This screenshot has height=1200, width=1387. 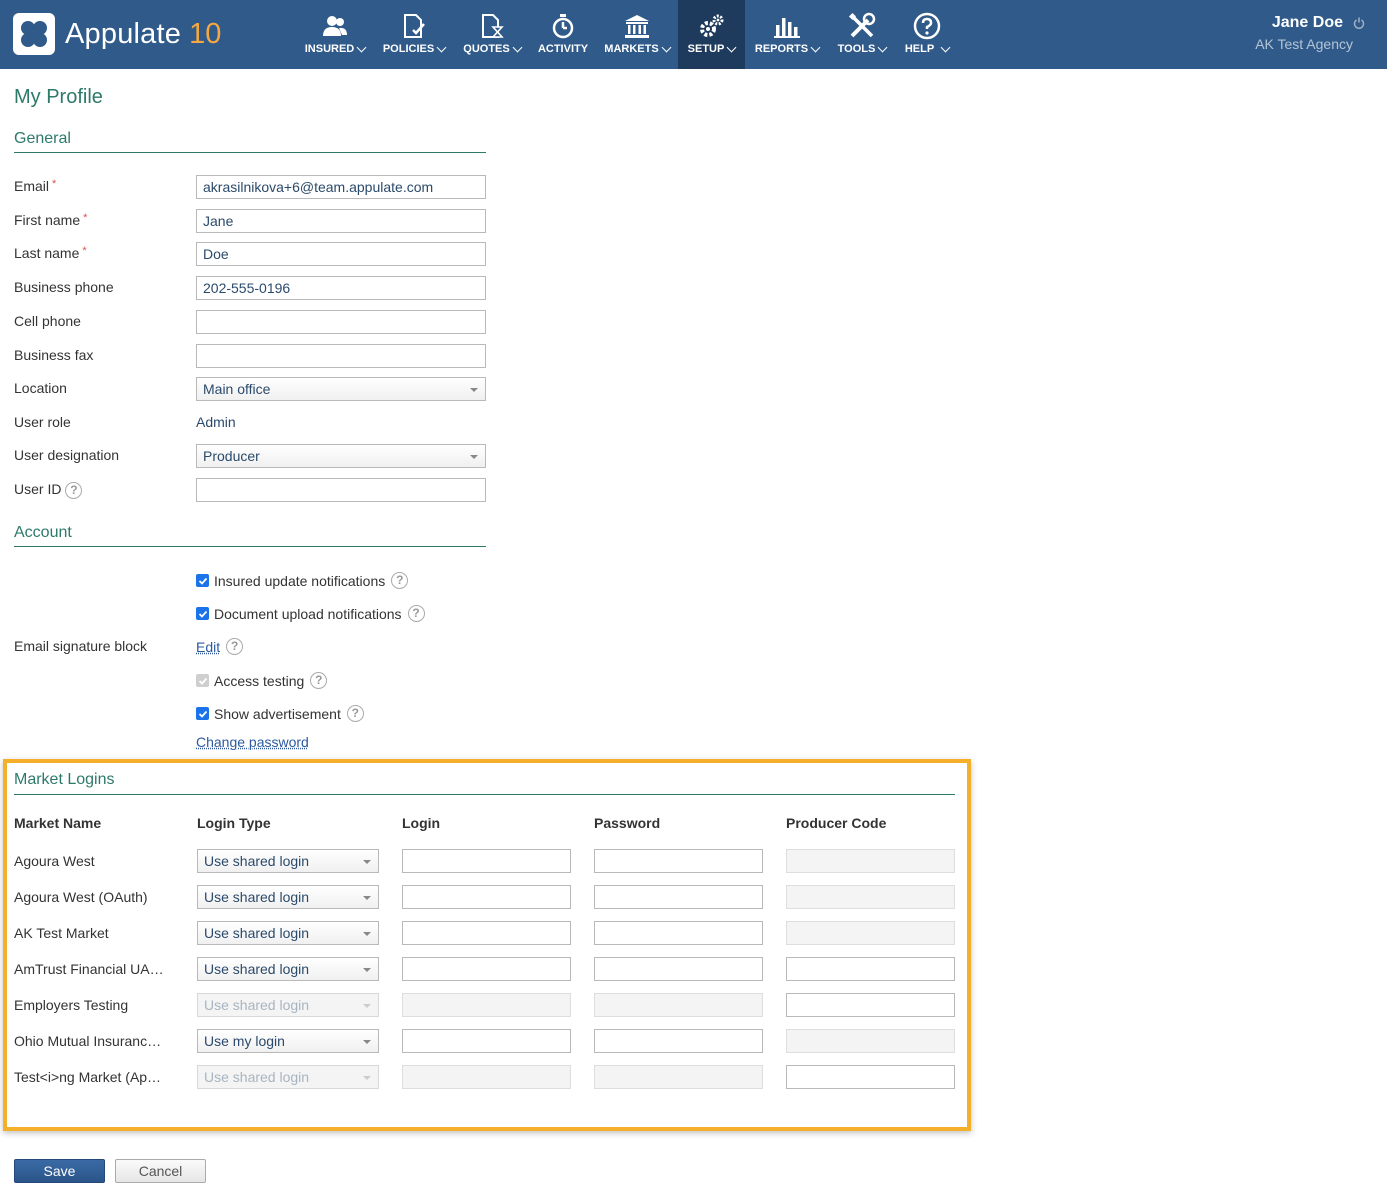 I want to click on last-name-label: Last name *, so click(x=50, y=253).